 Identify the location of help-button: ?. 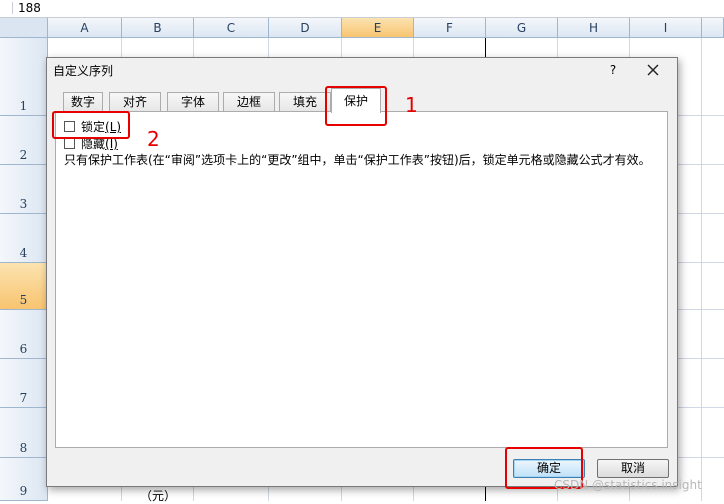
(613, 70).